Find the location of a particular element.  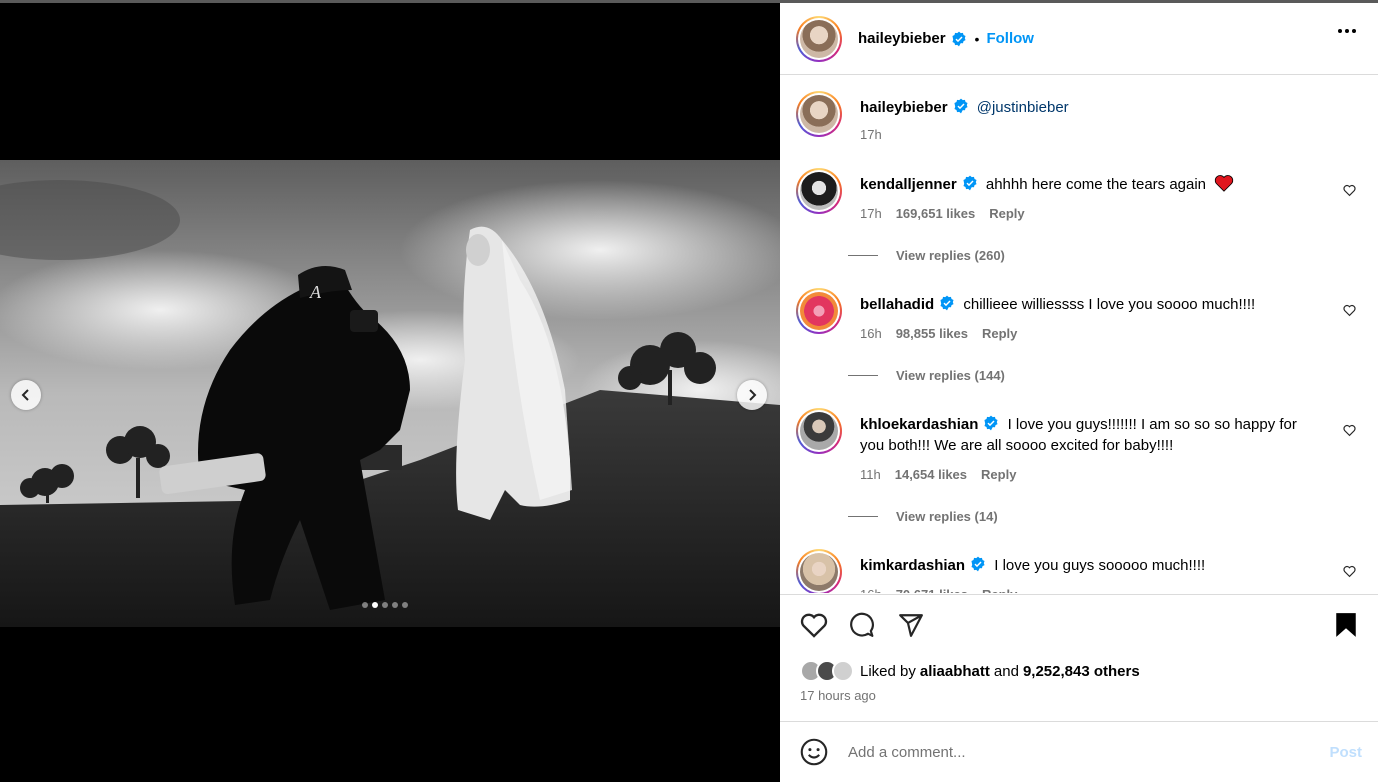

comment-time: 17h is located at coordinates (871, 213).